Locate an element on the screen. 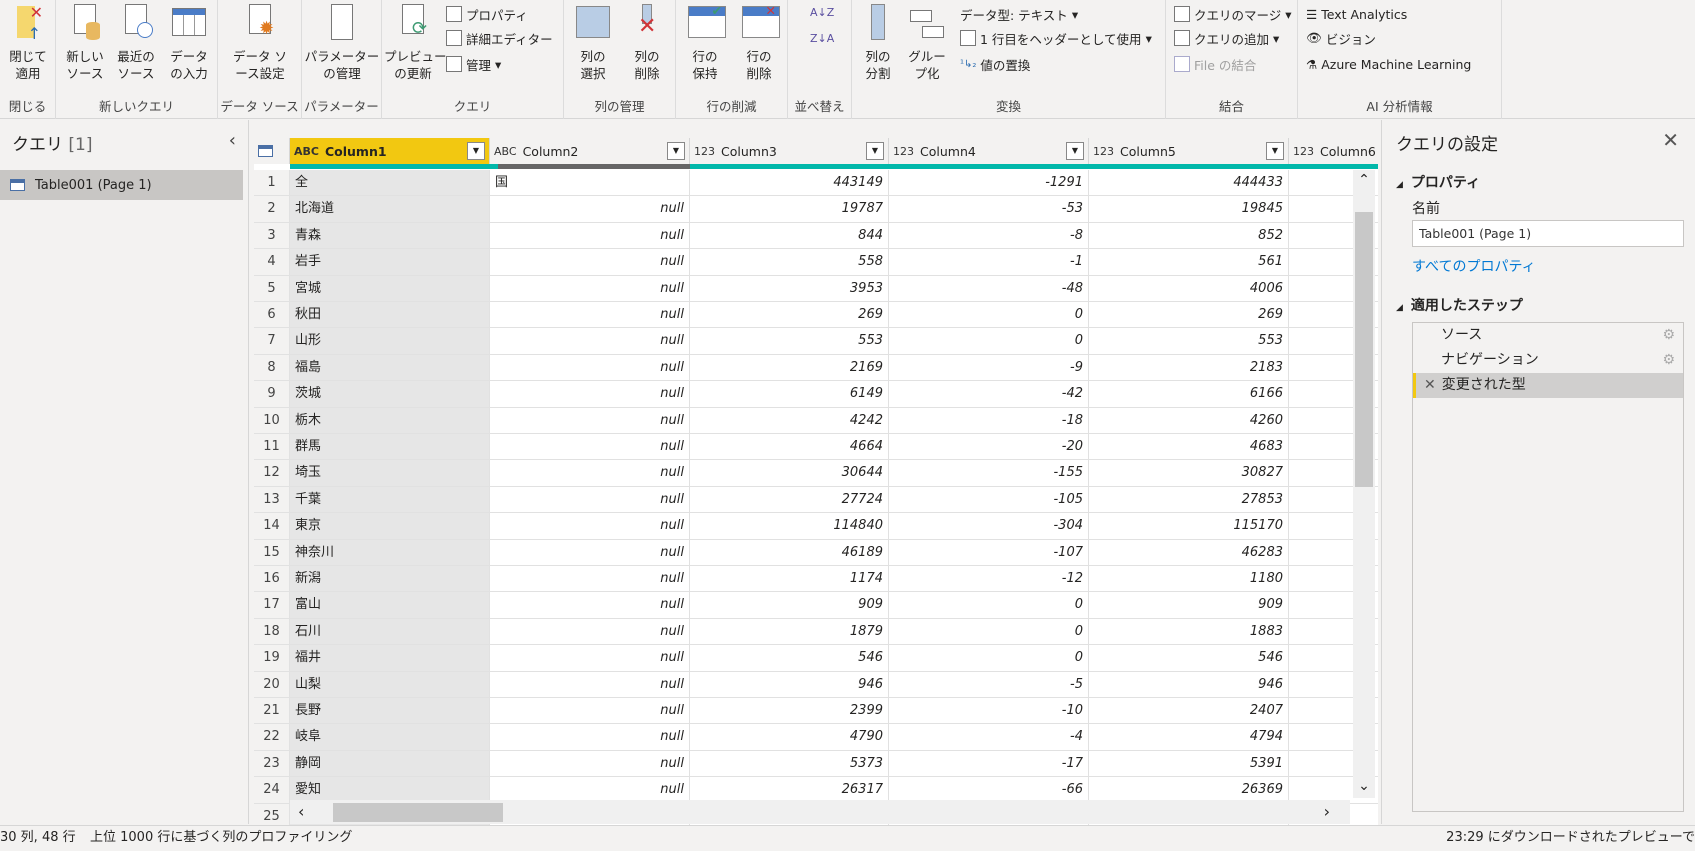 This screenshot has height=851, width=1695. row-number: 6 is located at coordinates (272, 315).